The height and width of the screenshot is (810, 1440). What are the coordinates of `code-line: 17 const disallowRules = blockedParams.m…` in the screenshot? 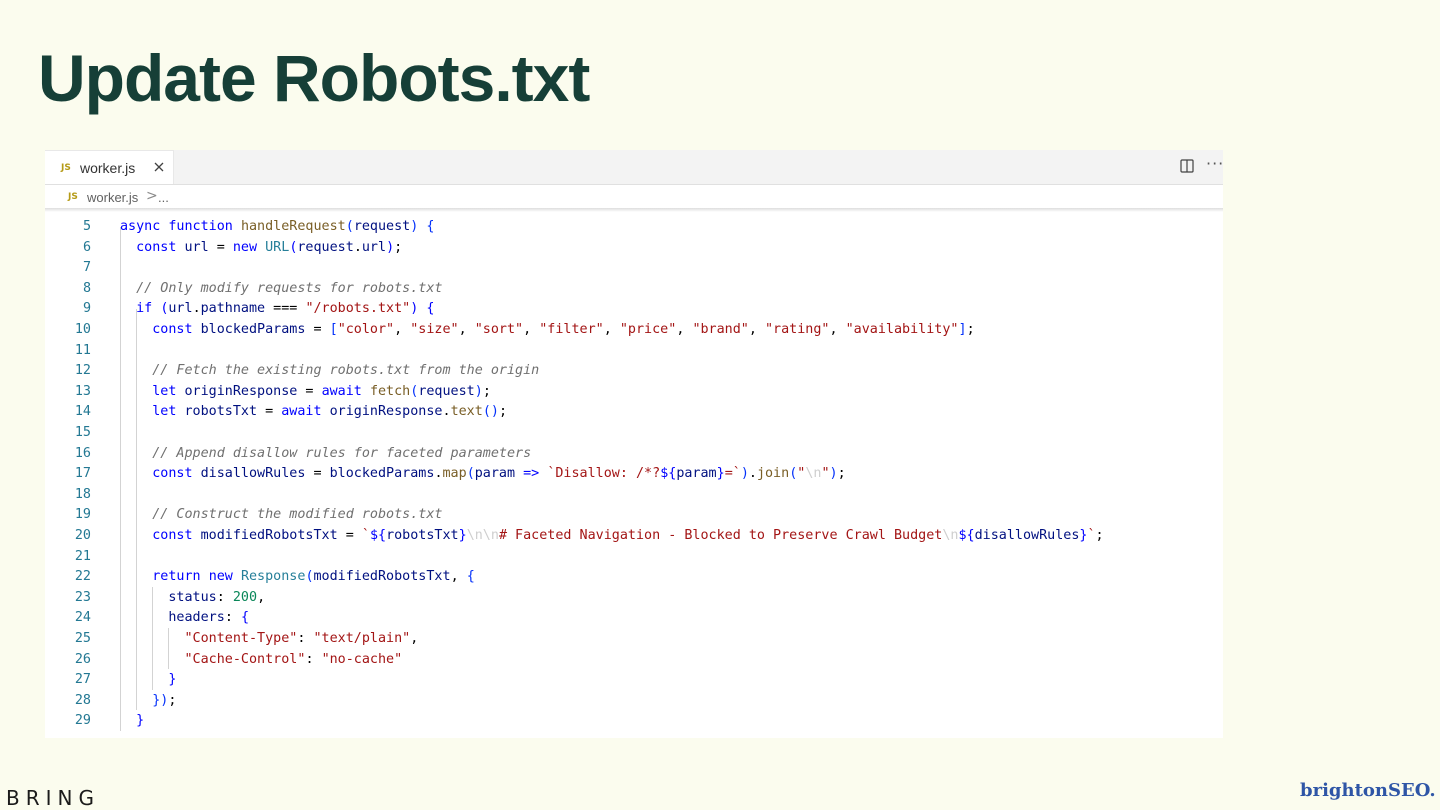 It's located at (634, 474).